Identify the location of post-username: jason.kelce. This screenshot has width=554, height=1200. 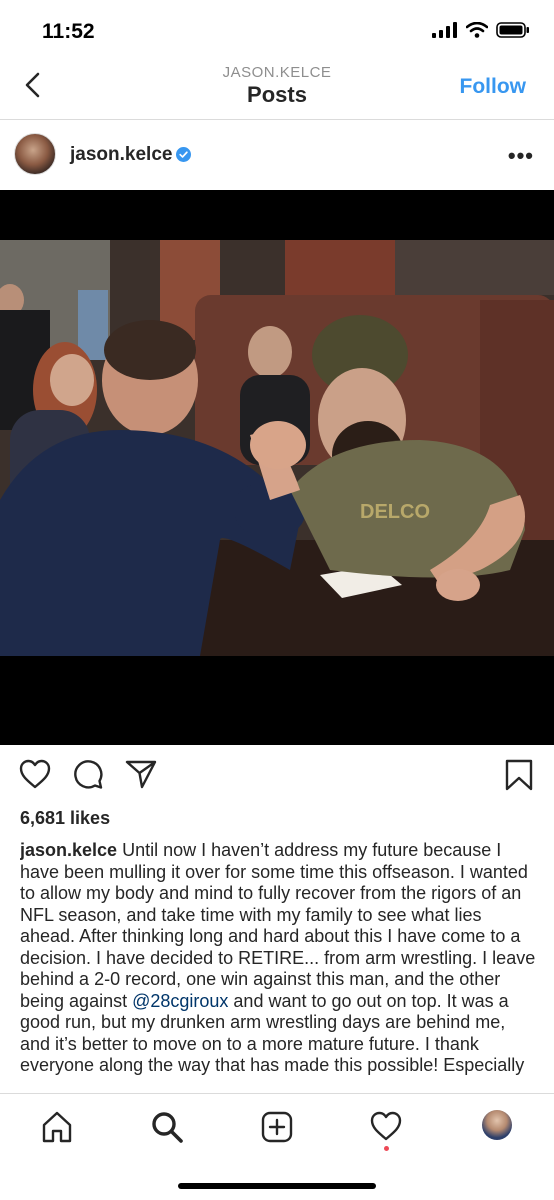
(121, 155).